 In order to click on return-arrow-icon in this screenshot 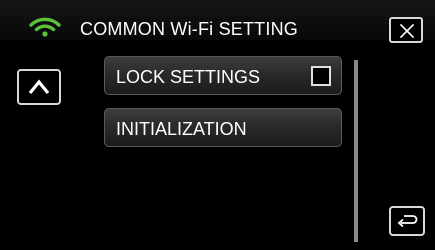, I will do `click(407, 221)`.